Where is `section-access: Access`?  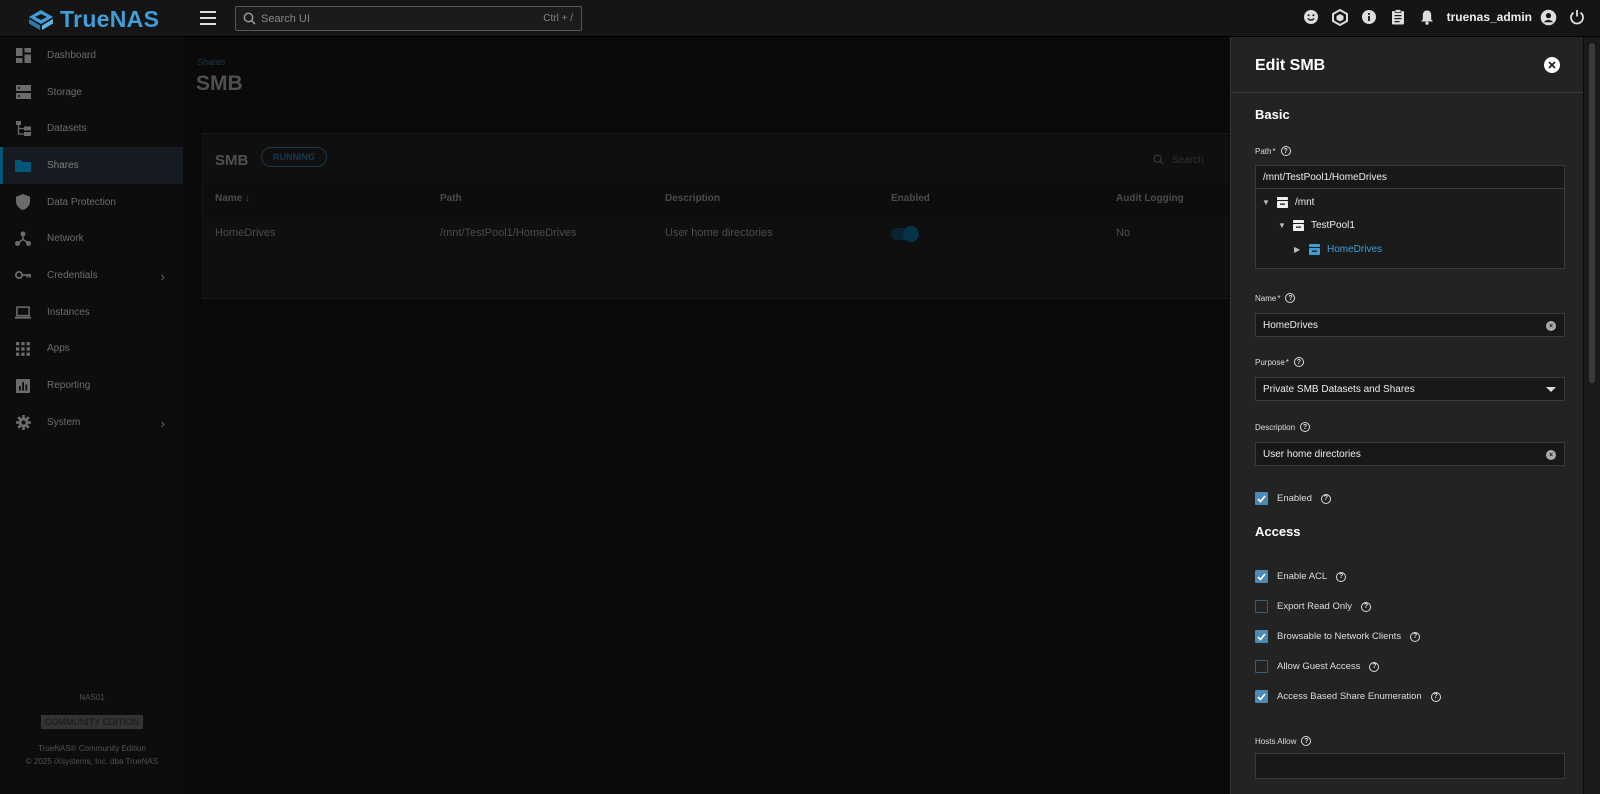 section-access: Access is located at coordinates (1278, 531).